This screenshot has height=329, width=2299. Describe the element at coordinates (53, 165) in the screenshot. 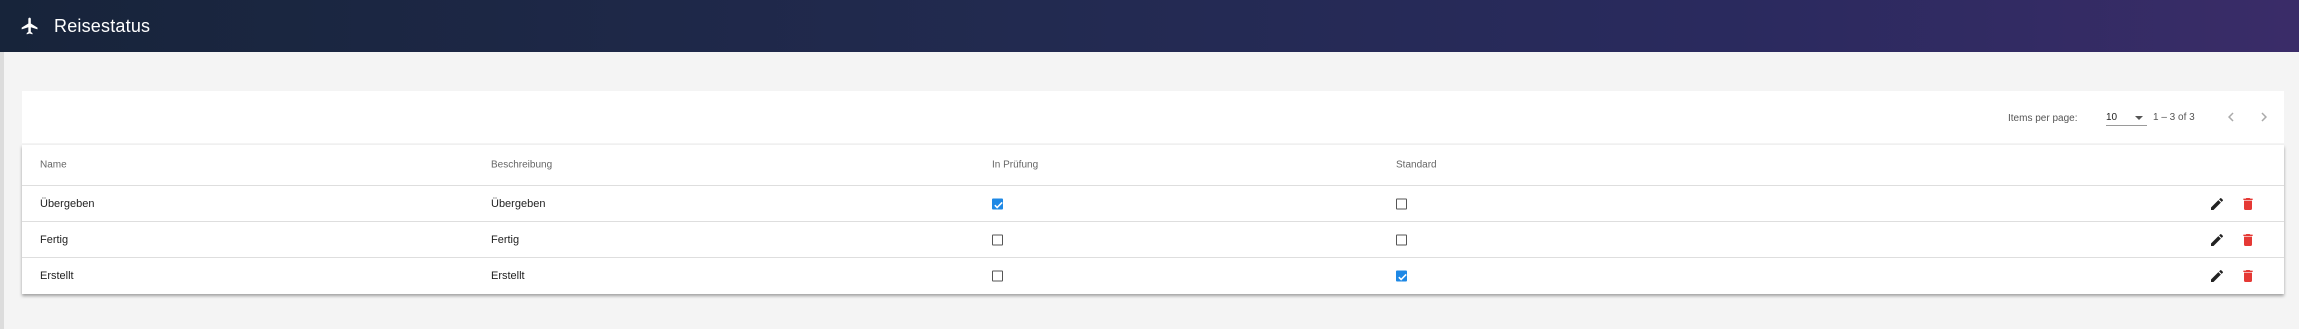

I see `column-header-name: Name` at that location.